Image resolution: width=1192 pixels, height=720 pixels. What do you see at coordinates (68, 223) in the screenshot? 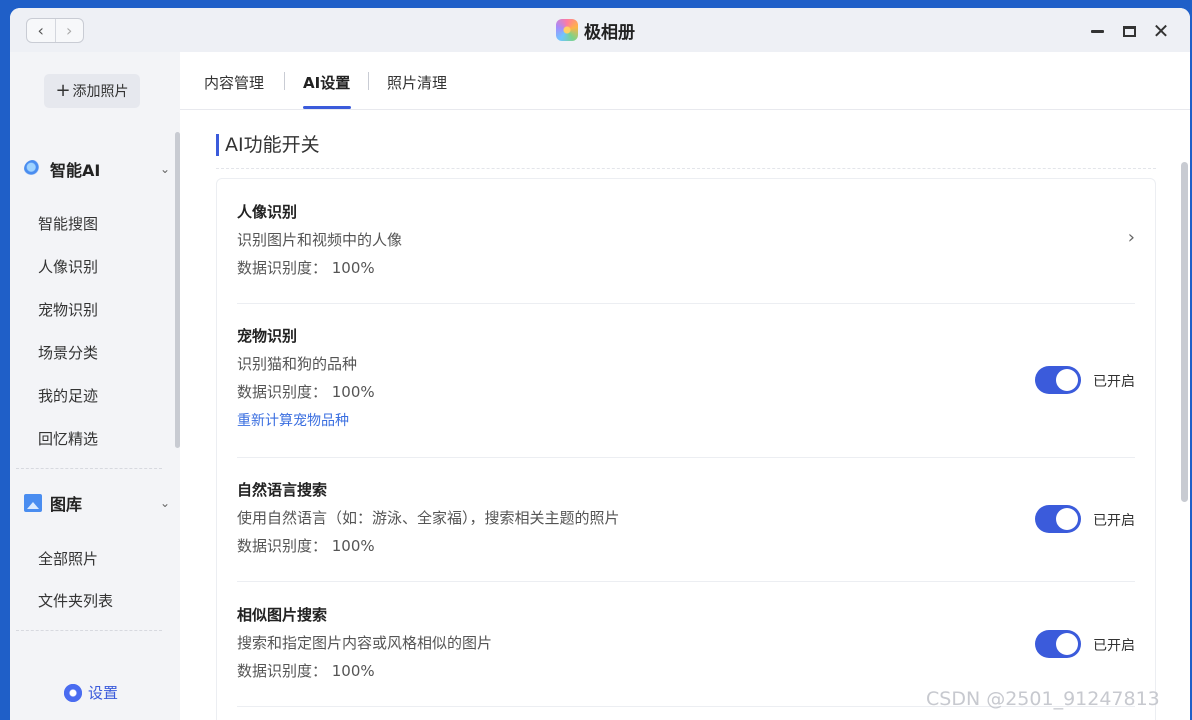
I see `sidebar-item-smart-search: 智能搜图` at bounding box center [68, 223].